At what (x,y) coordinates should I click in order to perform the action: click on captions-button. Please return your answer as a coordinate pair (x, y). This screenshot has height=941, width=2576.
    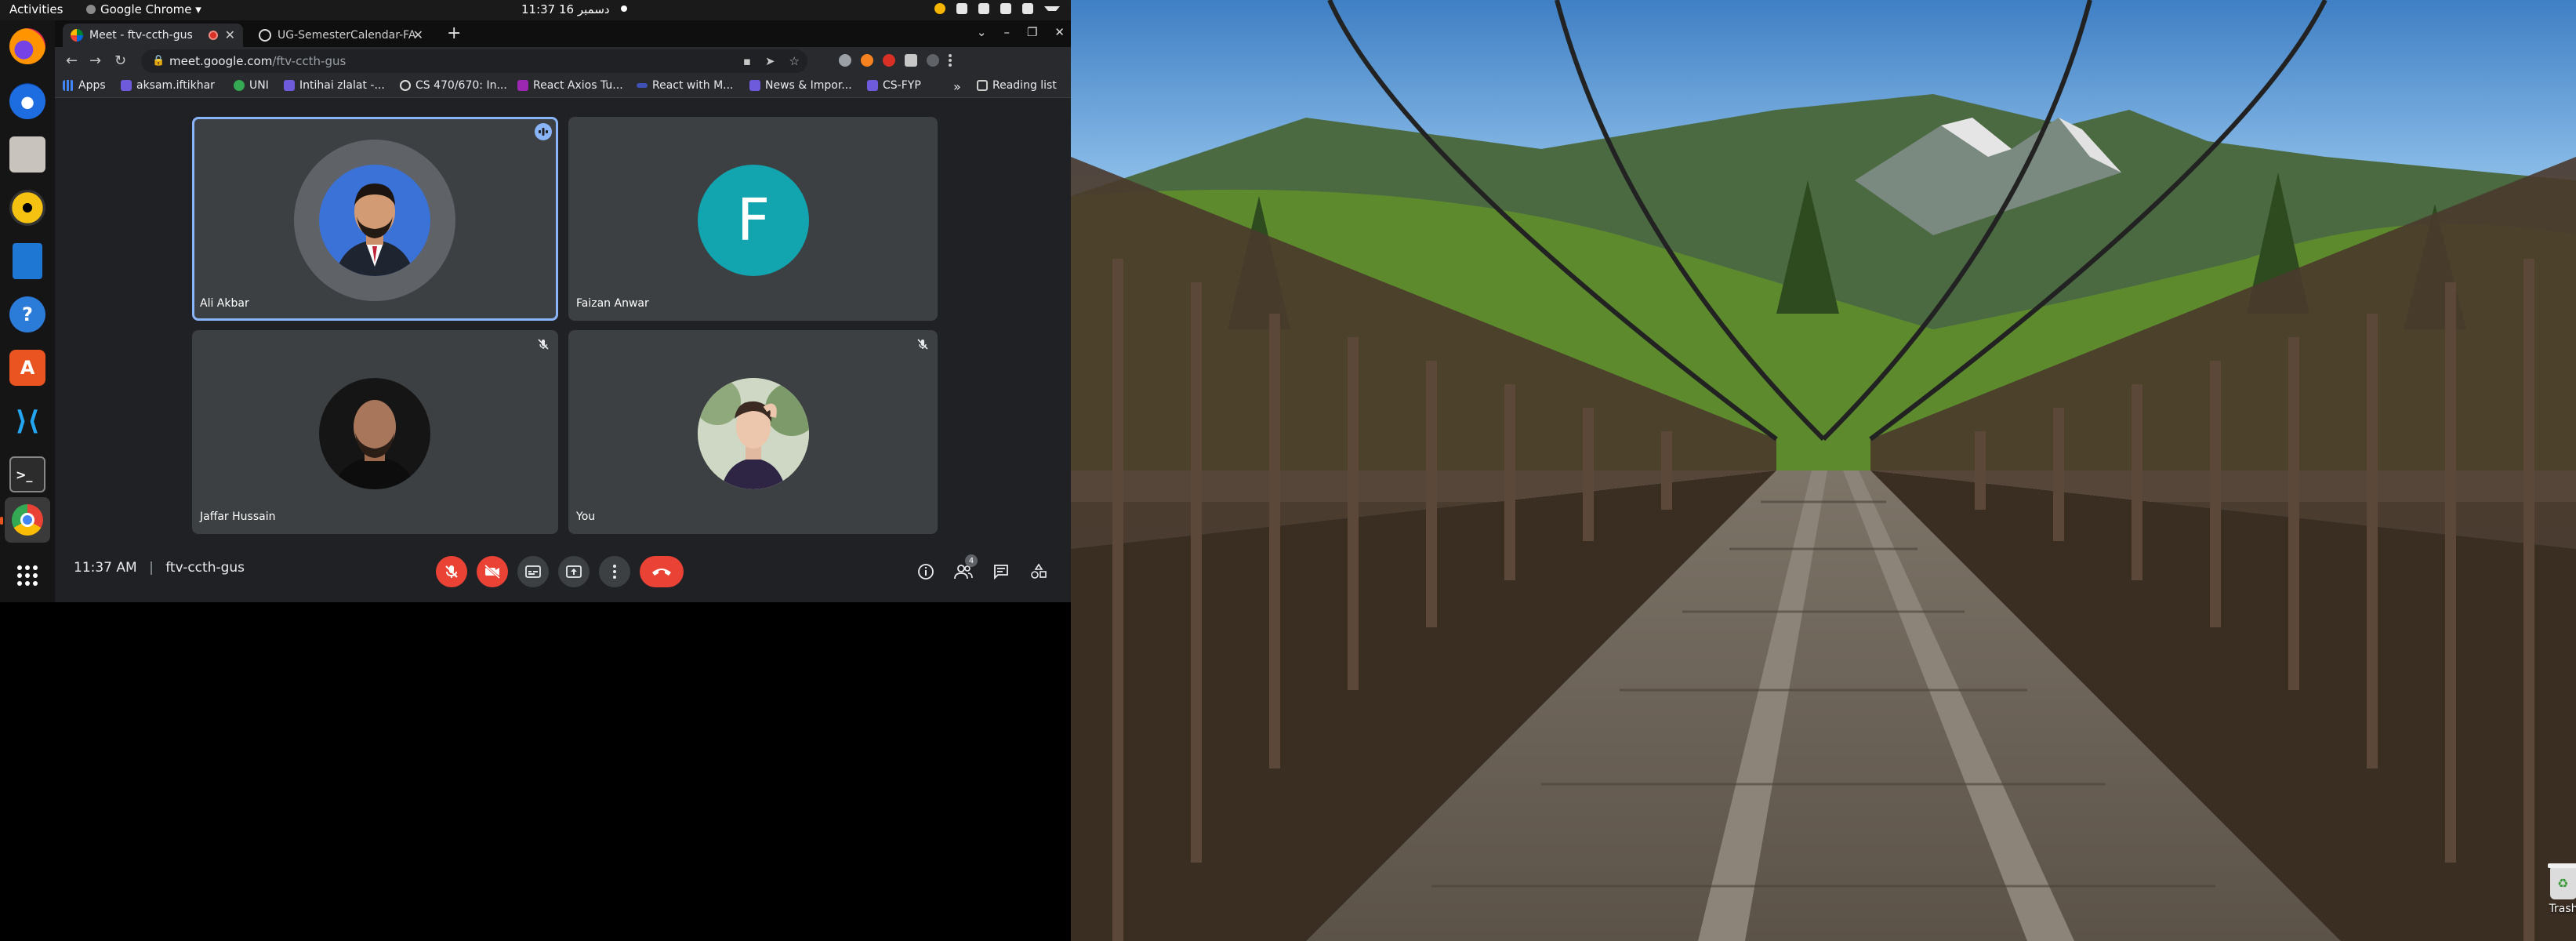
    Looking at the image, I should click on (533, 571).